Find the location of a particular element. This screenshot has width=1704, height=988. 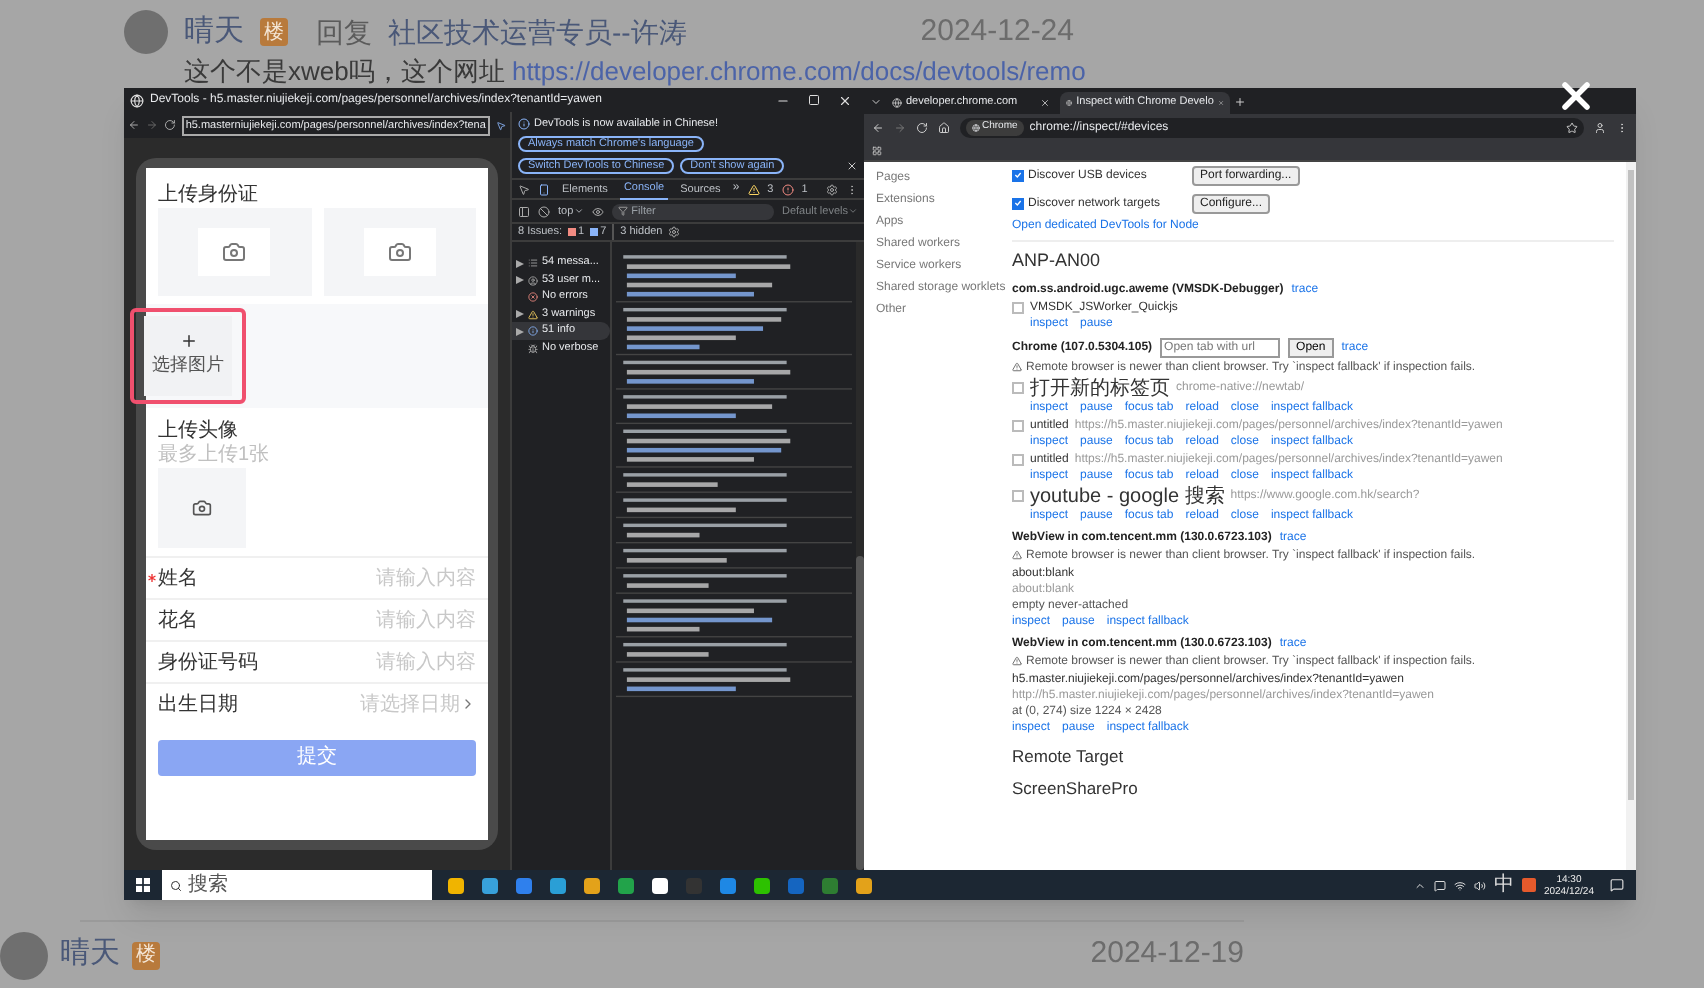

post-date: 2024-12-19 is located at coordinates (1167, 954).